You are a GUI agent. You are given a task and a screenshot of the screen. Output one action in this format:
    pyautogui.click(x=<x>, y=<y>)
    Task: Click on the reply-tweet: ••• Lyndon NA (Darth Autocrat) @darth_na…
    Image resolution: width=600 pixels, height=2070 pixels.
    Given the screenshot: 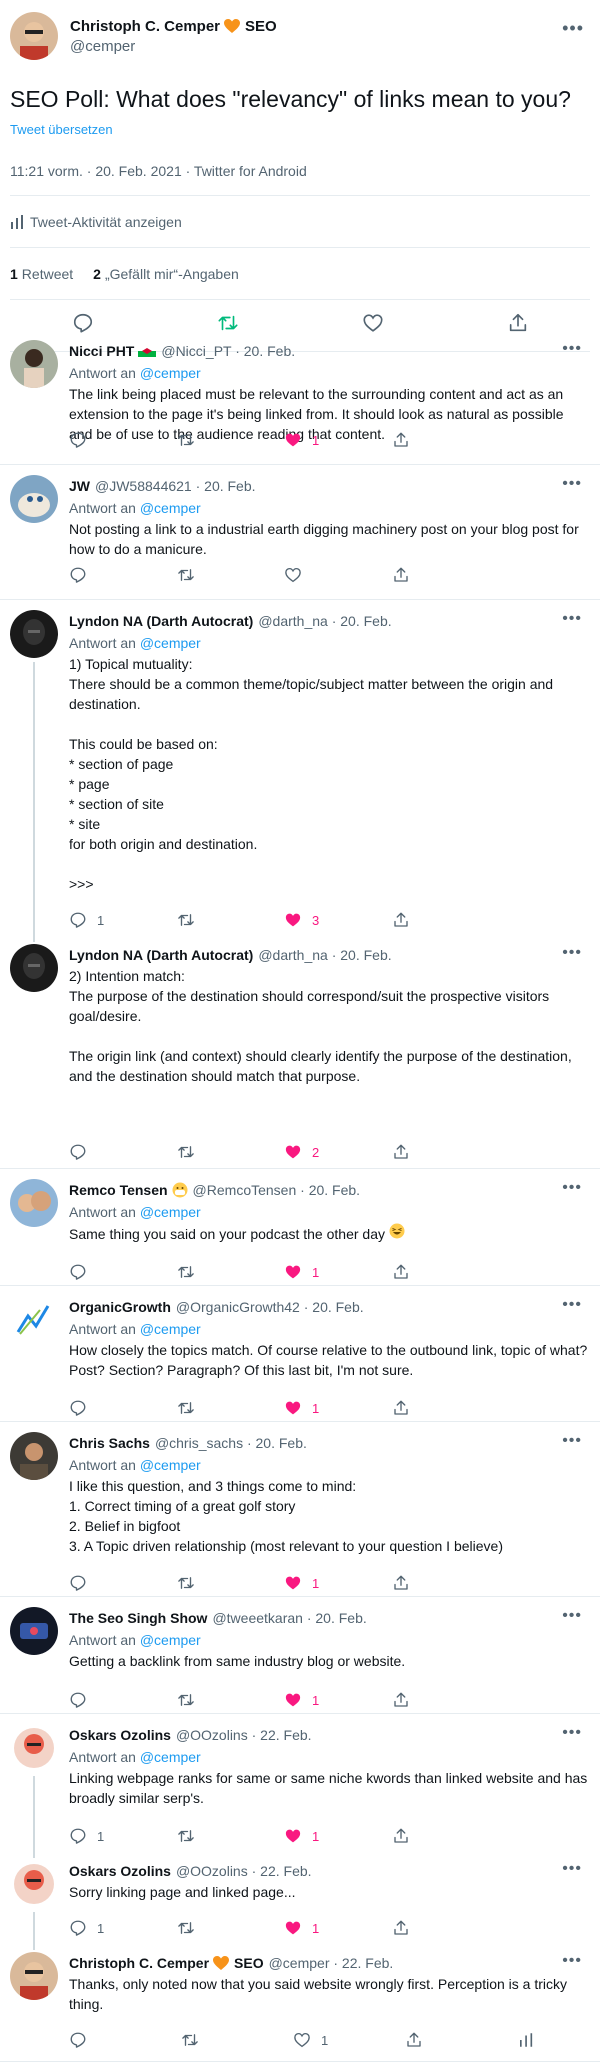 What is the action you would take?
    pyautogui.click(x=300, y=1051)
    